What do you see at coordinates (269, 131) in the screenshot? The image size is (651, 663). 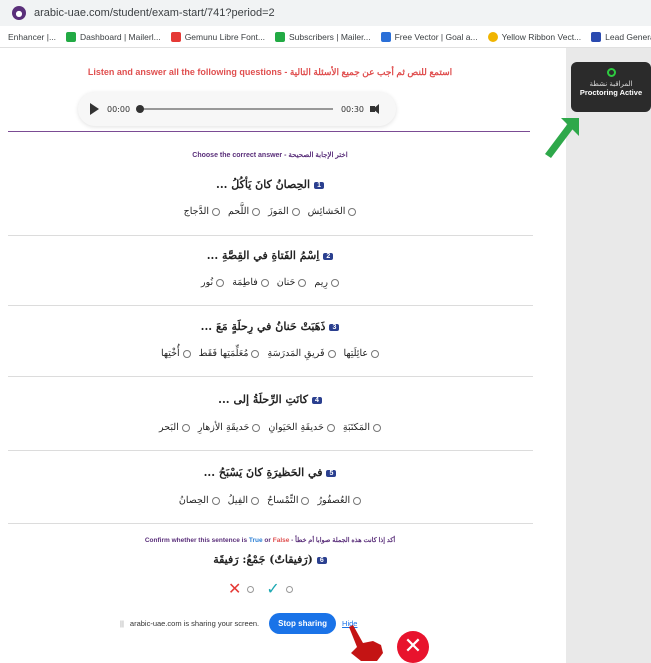 I see `divider` at bounding box center [269, 131].